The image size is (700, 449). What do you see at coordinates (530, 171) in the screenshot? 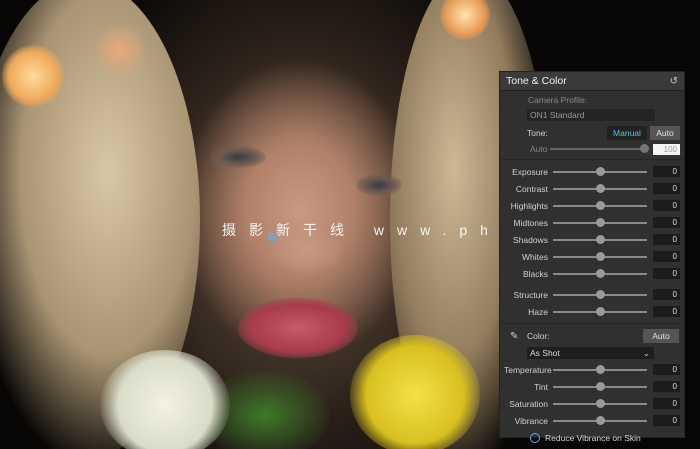
I see `slider-label: Exposure` at bounding box center [530, 171].